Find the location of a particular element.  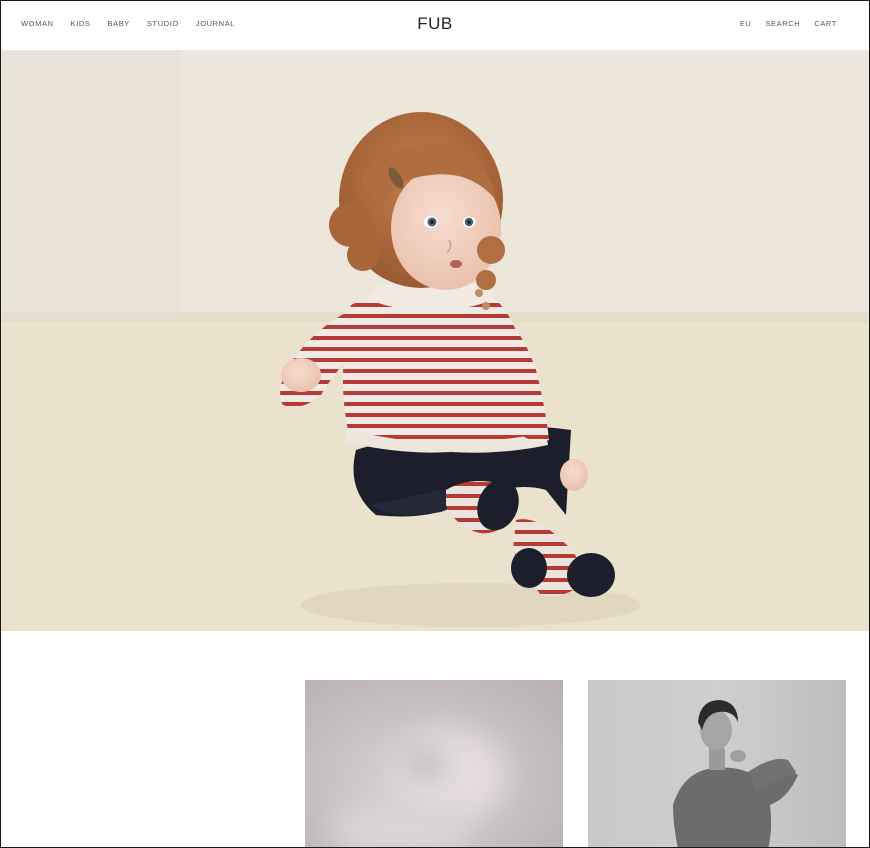

editorial-thumbnail-blur is located at coordinates (434, 763).